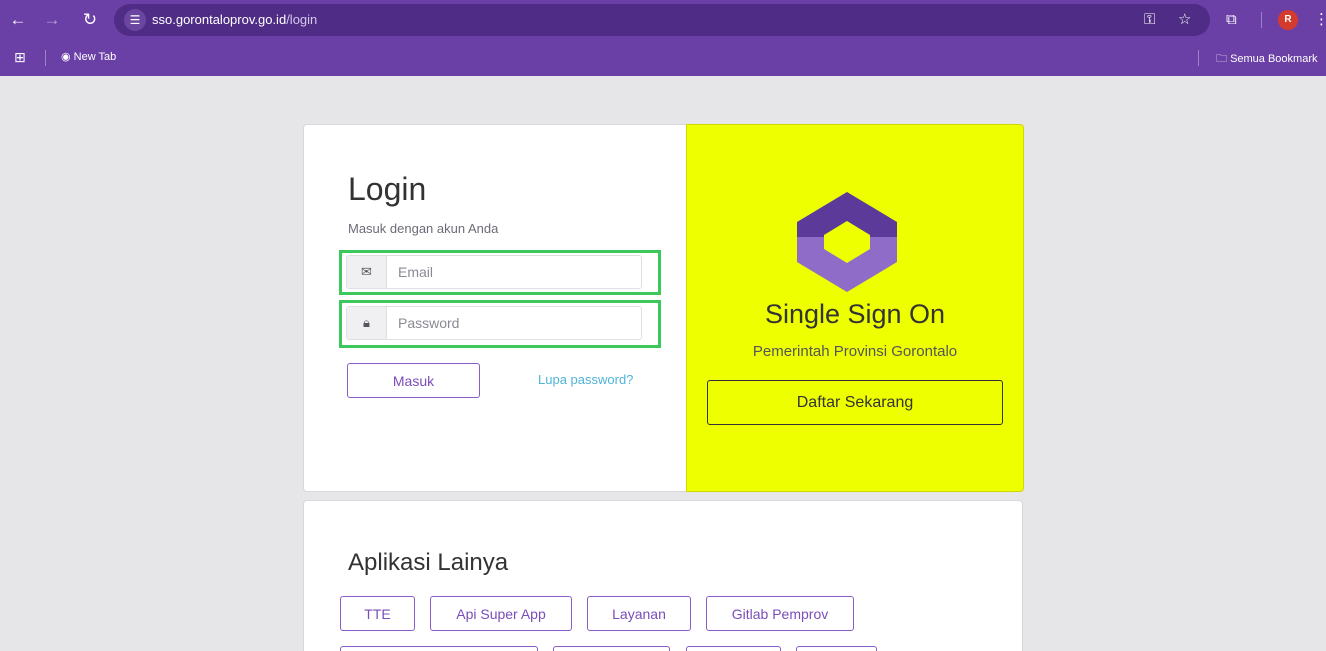 The width and height of the screenshot is (1326, 651). I want to click on app-button-tte: TTE, so click(377, 613).